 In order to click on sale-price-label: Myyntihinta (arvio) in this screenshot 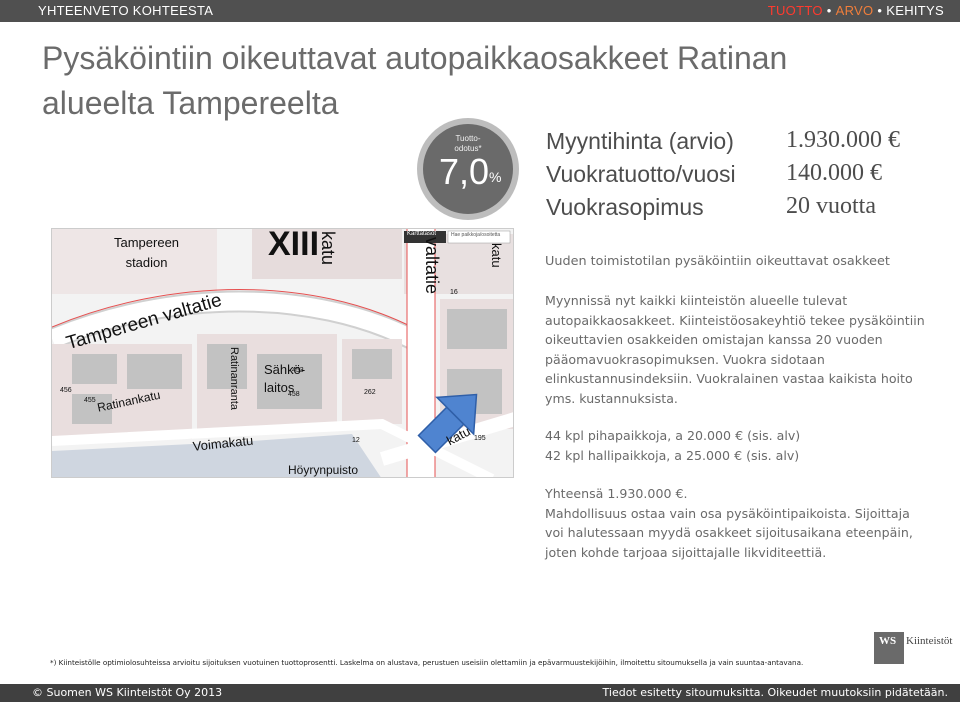, I will do `click(640, 141)`.